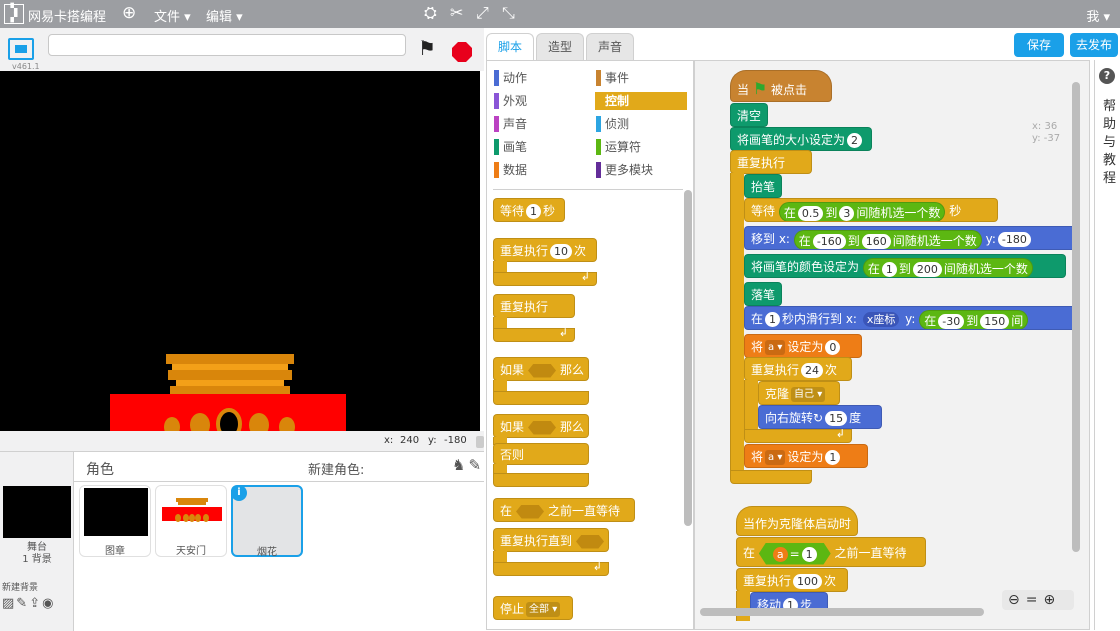  What do you see at coordinates (456, 12) in the screenshot?
I see `delete-scissors-icon: ✂` at bounding box center [456, 12].